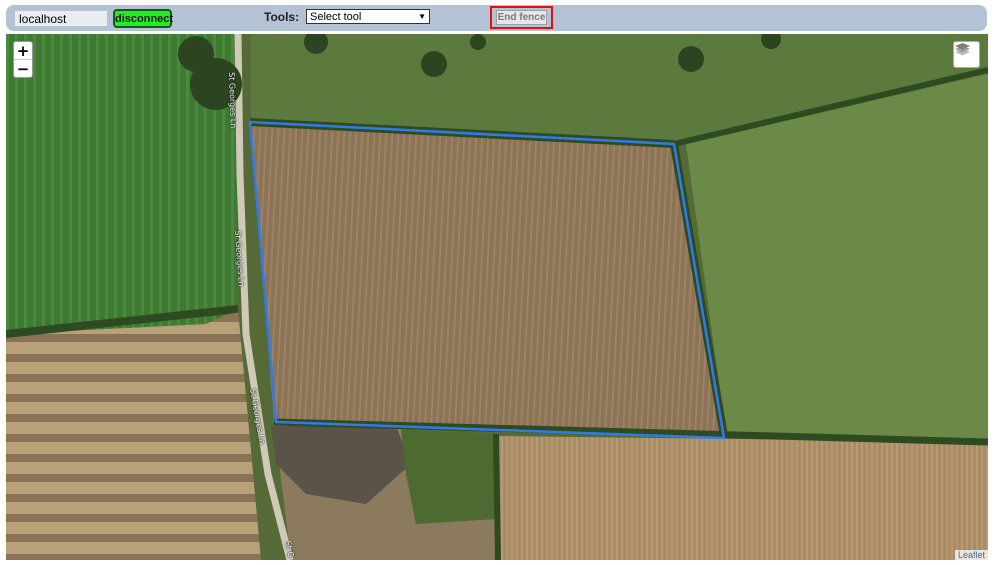  What do you see at coordinates (232, 100) in the screenshot?
I see `road-label: St Georges Ln` at bounding box center [232, 100].